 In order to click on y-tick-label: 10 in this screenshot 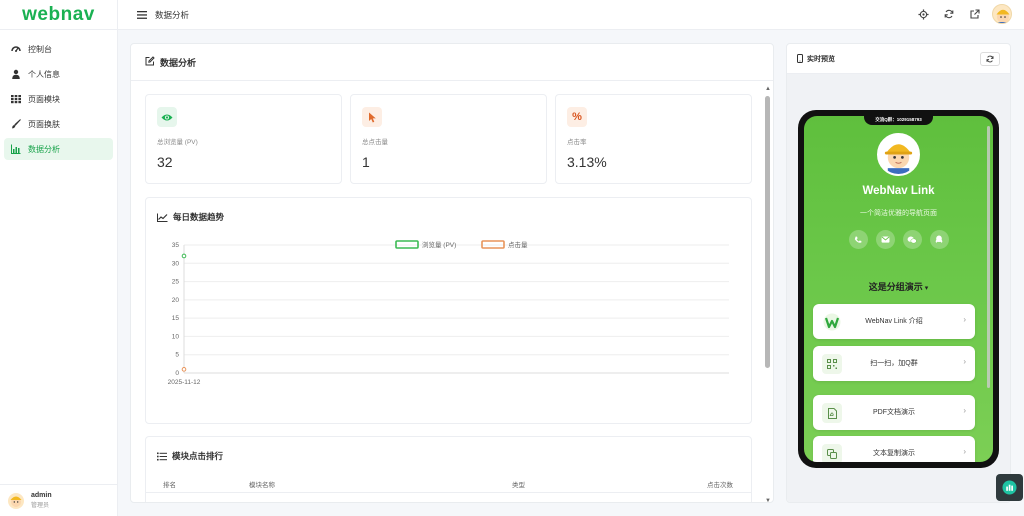, I will do `click(176, 336)`.